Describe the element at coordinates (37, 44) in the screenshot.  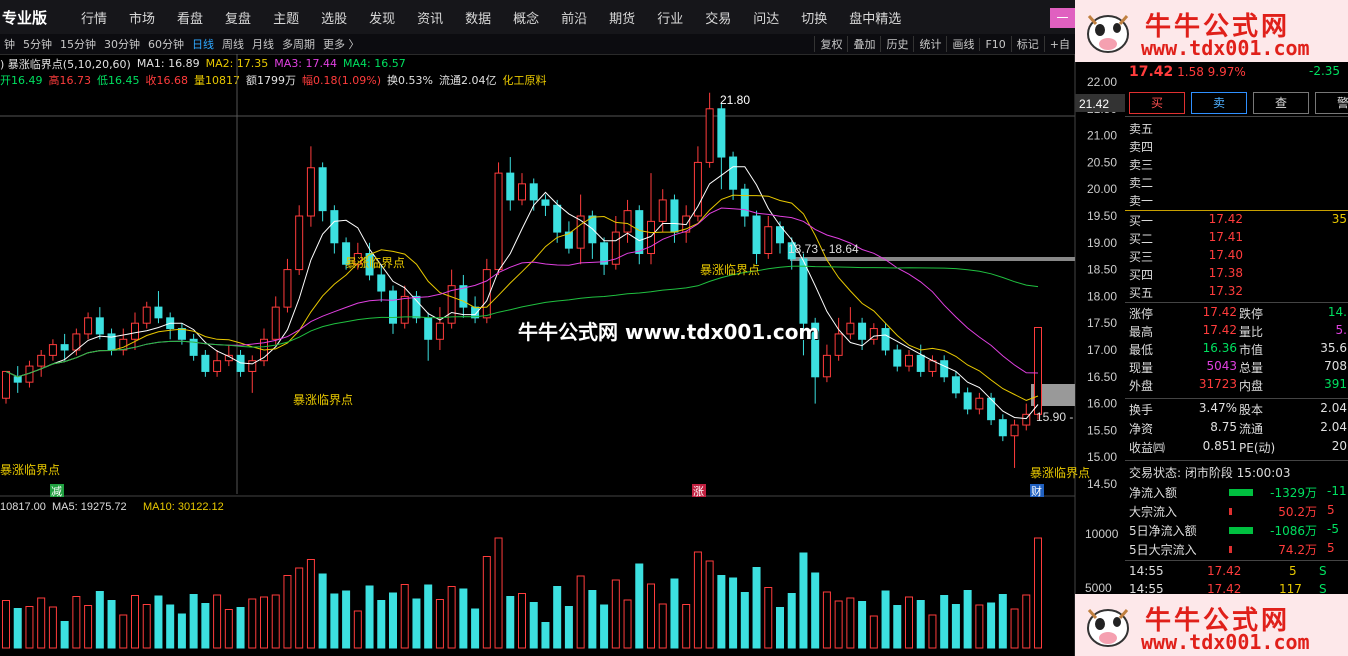
I see `period-tab: 5分钟` at that location.